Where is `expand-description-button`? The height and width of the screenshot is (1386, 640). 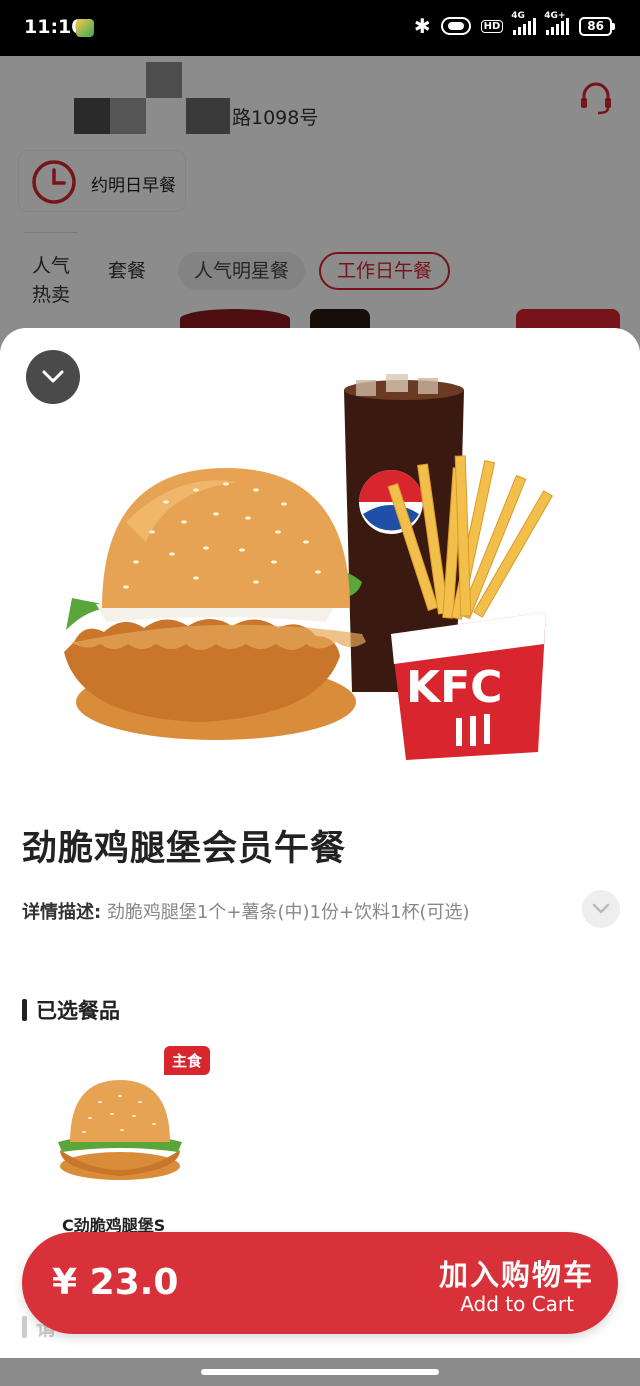
expand-description-button is located at coordinates (601, 909).